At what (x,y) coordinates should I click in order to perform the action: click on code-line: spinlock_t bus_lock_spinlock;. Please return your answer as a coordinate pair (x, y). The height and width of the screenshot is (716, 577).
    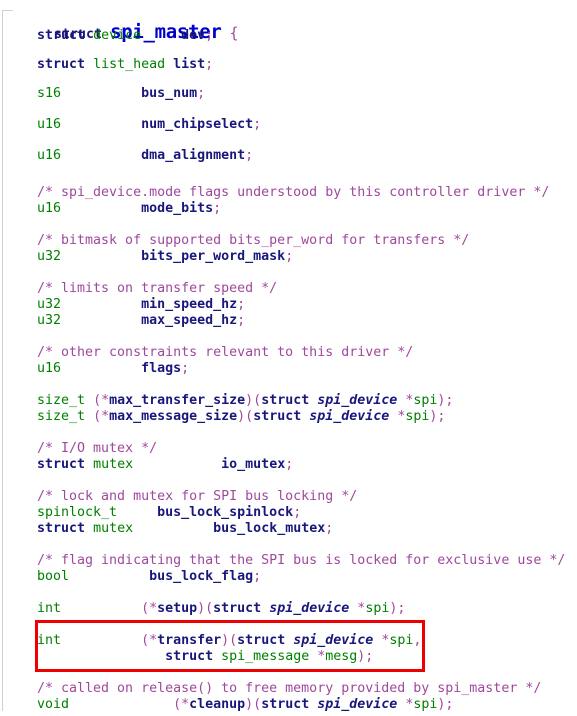
    Looking at the image, I should click on (150, 513).